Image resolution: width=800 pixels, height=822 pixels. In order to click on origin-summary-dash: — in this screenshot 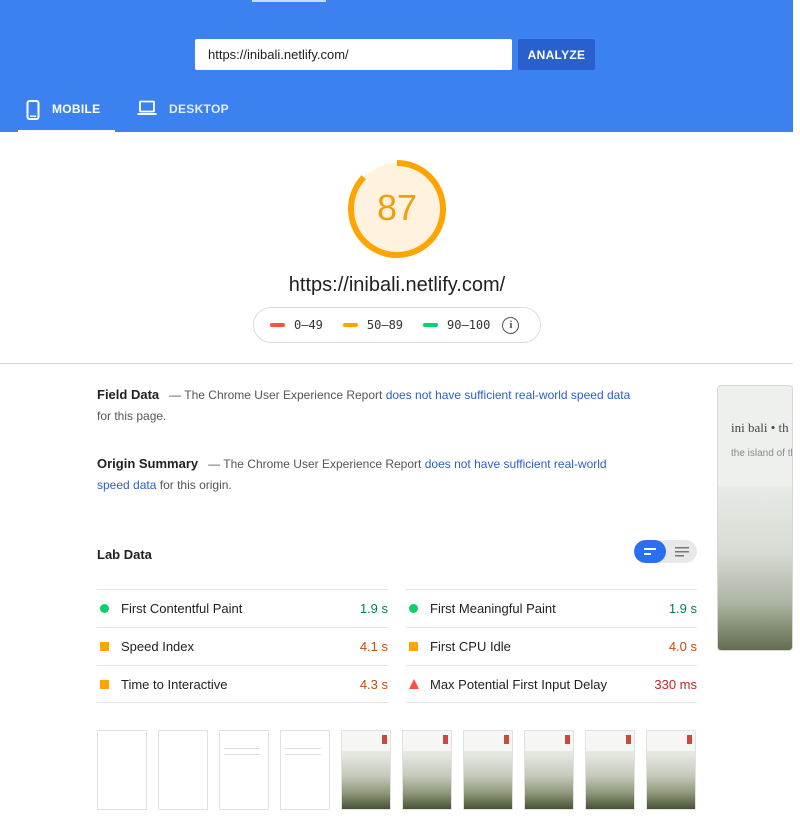, I will do `click(214, 464)`.